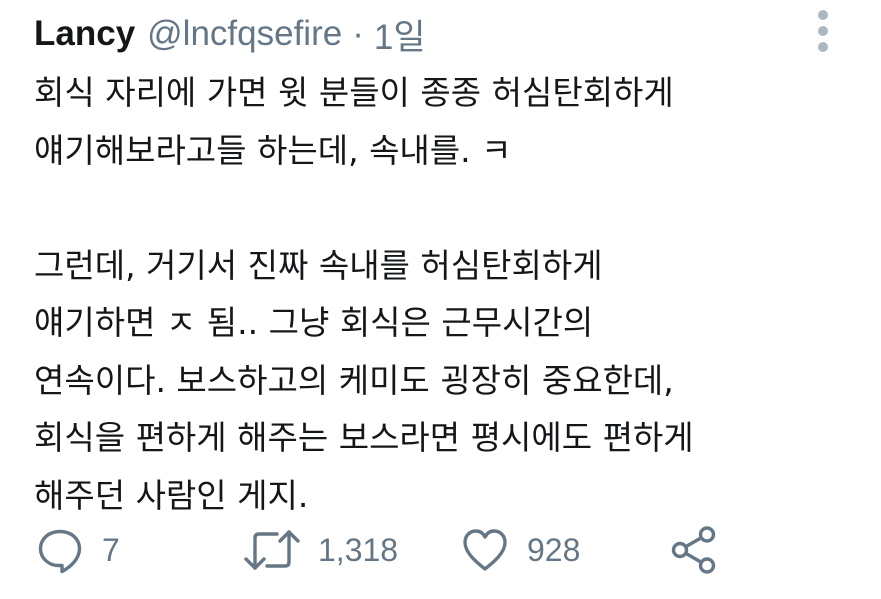 Image resolution: width=881 pixels, height=599 pixels. What do you see at coordinates (318, 265) in the screenshot?
I see `tweet-text-line: 그런데, 거기서 진짜 속내를 허심탄회하게` at bounding box center [318, 265].